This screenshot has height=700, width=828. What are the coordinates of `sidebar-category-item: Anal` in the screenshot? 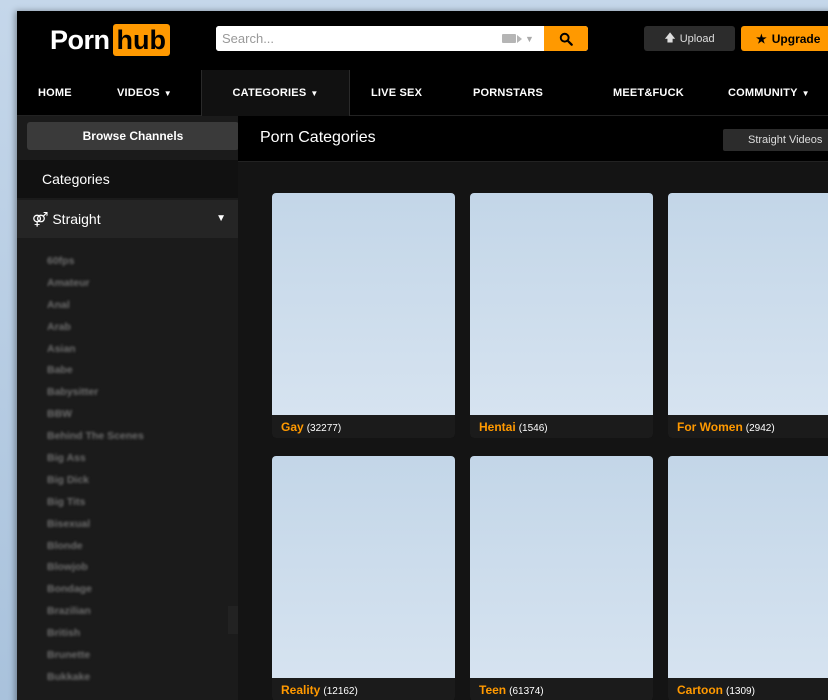 It's located at (95, 306).